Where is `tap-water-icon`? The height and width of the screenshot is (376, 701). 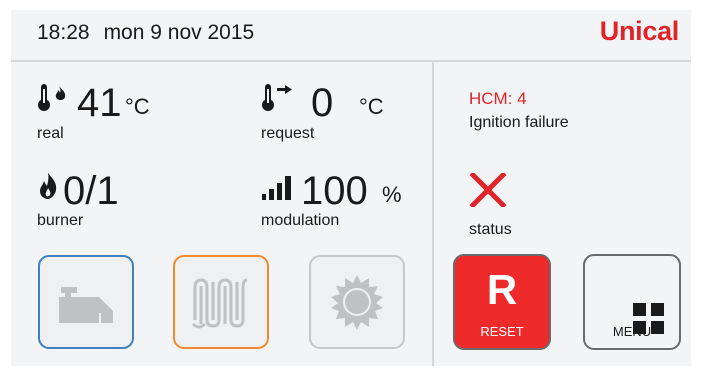
tap-water-icon is located at coordinates (86, 305).